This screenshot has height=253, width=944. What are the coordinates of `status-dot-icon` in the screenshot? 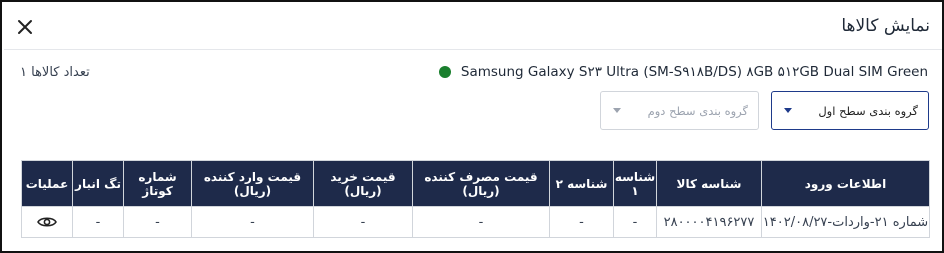 It's located at (444, 72).